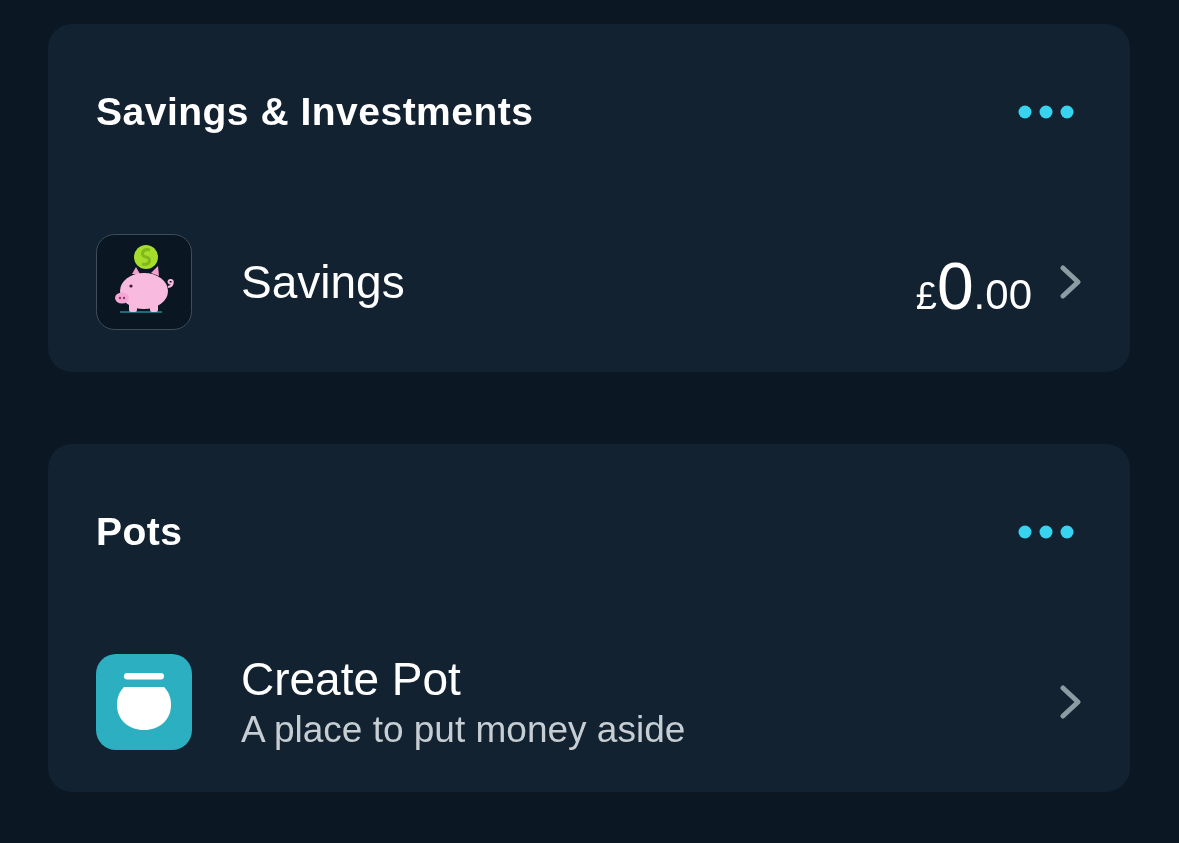  I want to click on item-label: Create Pot, so click(351, 679).